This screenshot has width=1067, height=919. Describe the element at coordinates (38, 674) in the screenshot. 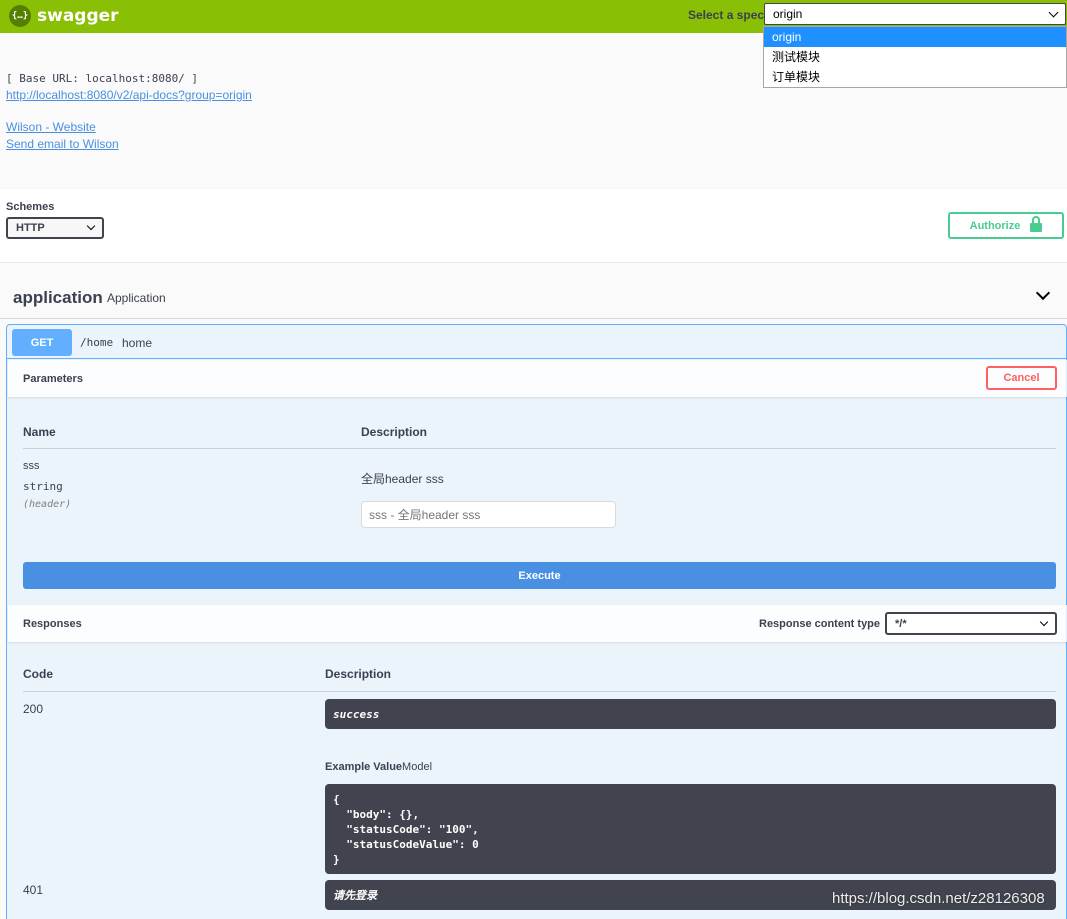

I see `response-col-code: Code` at that location.